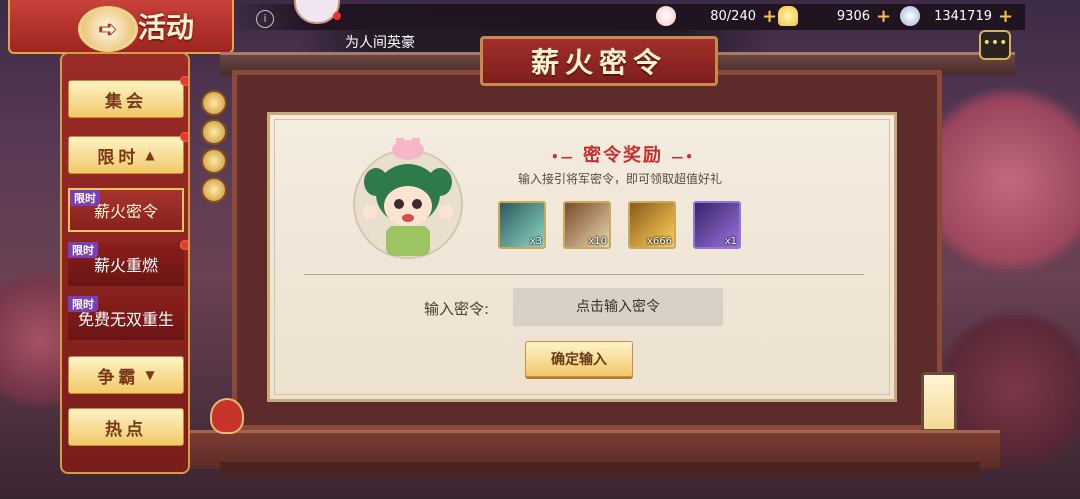 The image size is (1080, 499). What do you see at coordinates (1000, 180) in the screenshot?
I see `background-blossom` at bounding box center [1000, 180].